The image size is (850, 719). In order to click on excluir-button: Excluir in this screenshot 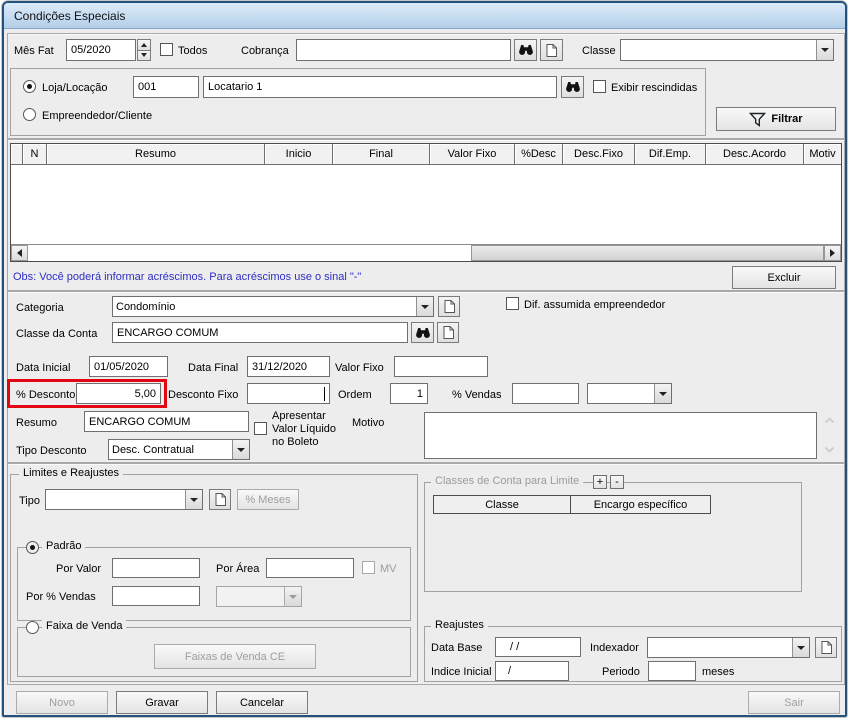, I will do `click(784, 277)`.